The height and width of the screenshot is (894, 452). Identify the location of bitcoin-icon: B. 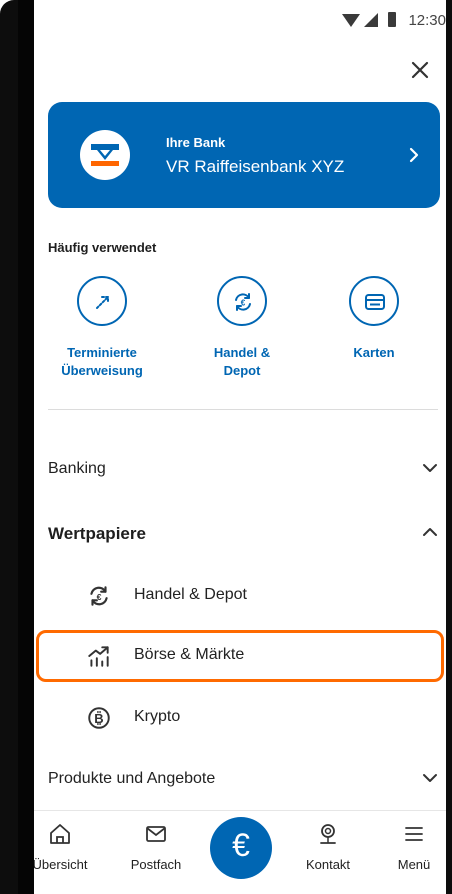
(99, 718).